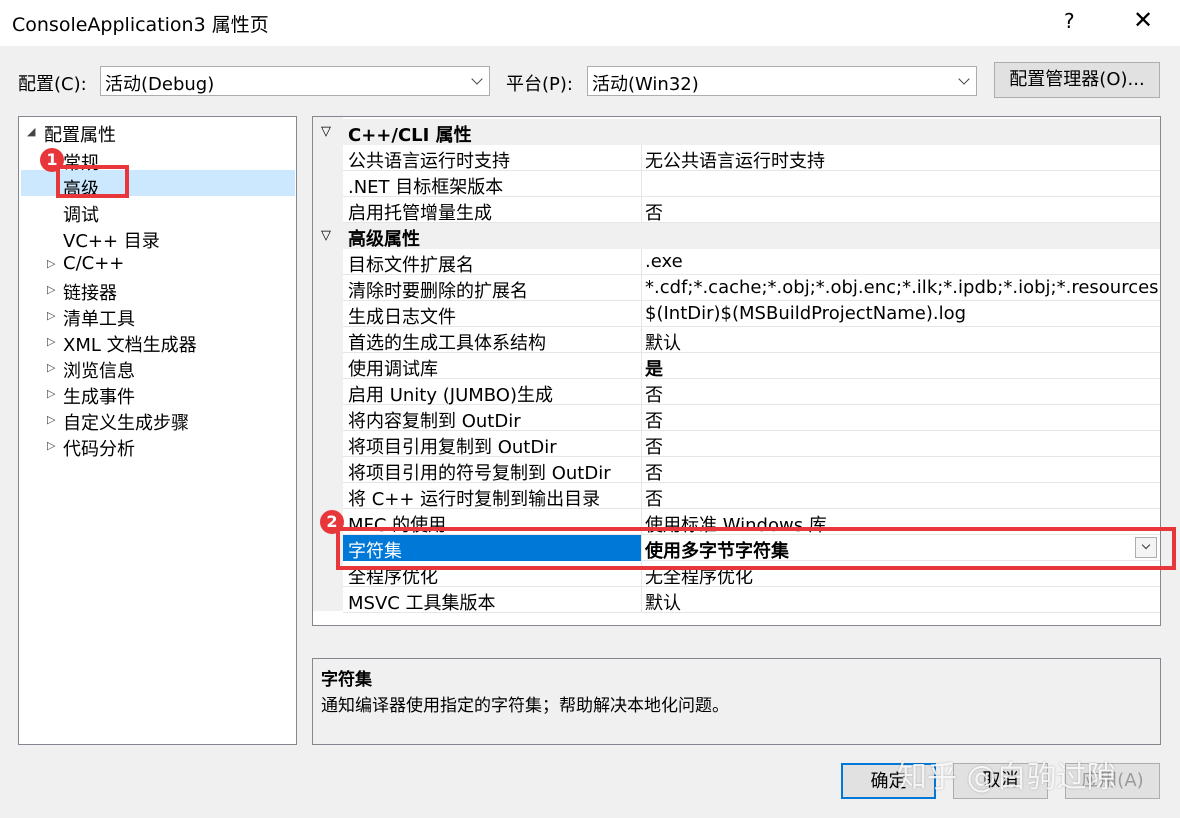 The width and height of the screenshot is (1180, 818). Describe the element at coordinates (80, 134) in the screenshot. I see `tree-root-label: 配置属性` at that location.